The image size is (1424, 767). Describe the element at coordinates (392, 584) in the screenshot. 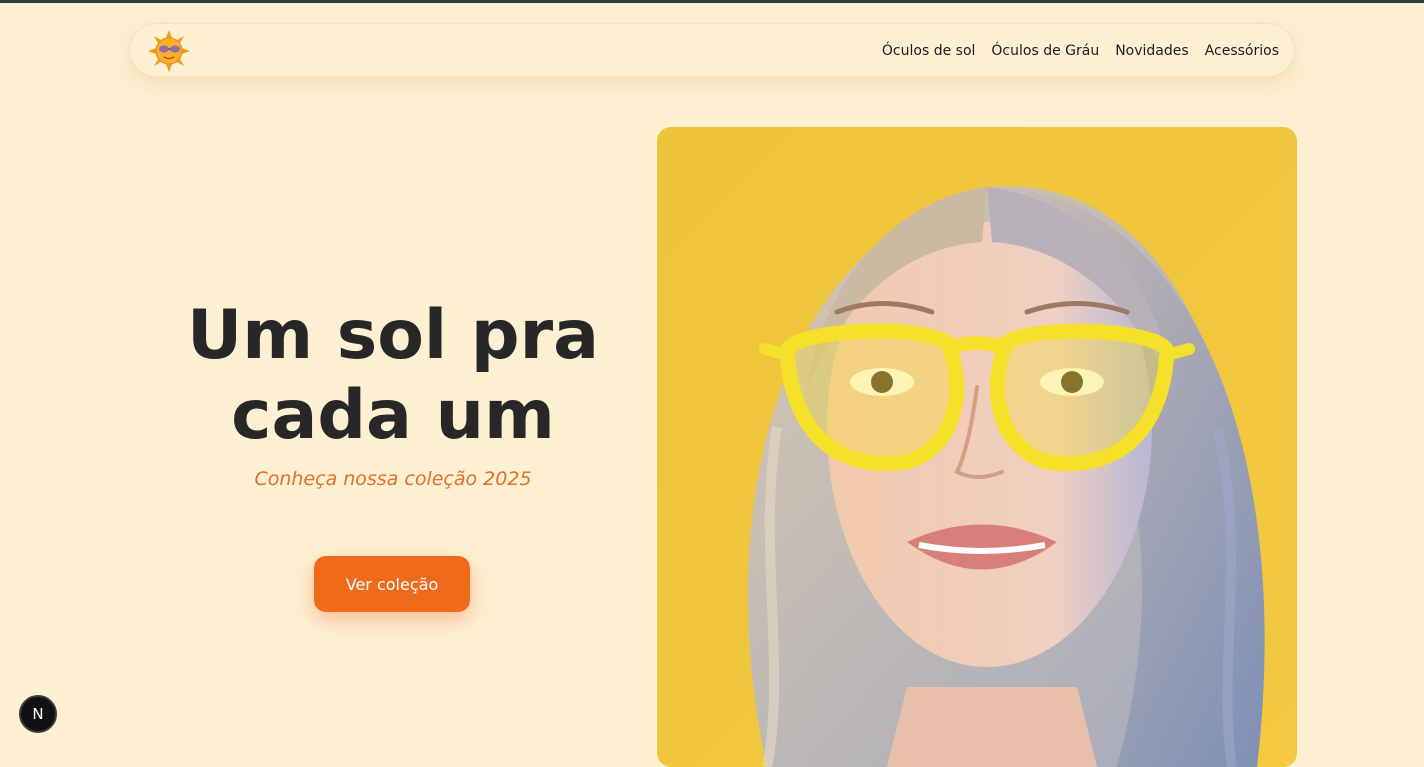

I see `ver-colecao-button: Ver coleção` at that location.